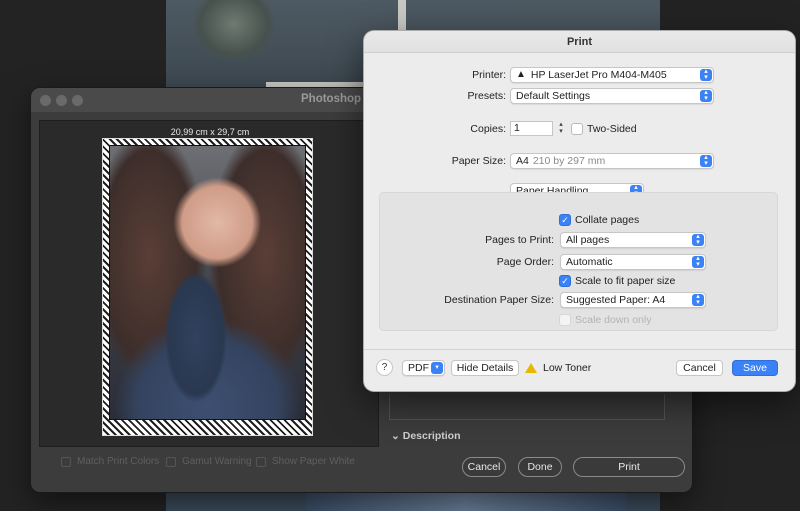 Image resolution: width=800 pixels, height=511 pixels. Describe the element at coordinates (484, 467) in the screenshot. I see `photoshop-cancel-button: Cancel` at that location.